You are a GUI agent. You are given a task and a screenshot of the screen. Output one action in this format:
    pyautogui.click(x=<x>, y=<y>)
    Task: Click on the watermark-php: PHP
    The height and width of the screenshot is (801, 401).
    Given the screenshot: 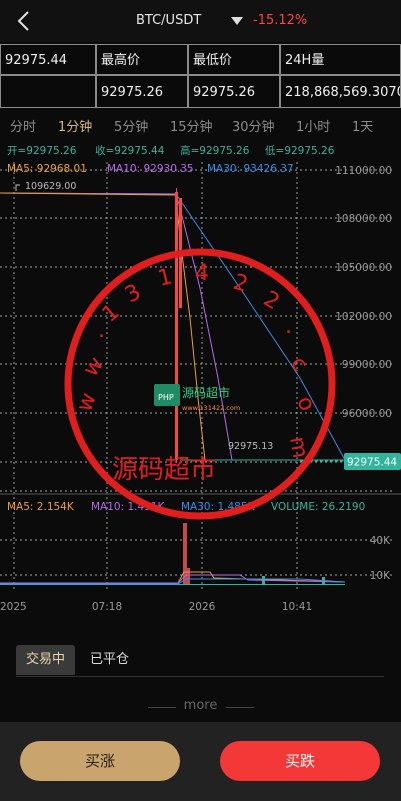 What is the action you would take?
    pyautogui.click(x=166, y=397)
    